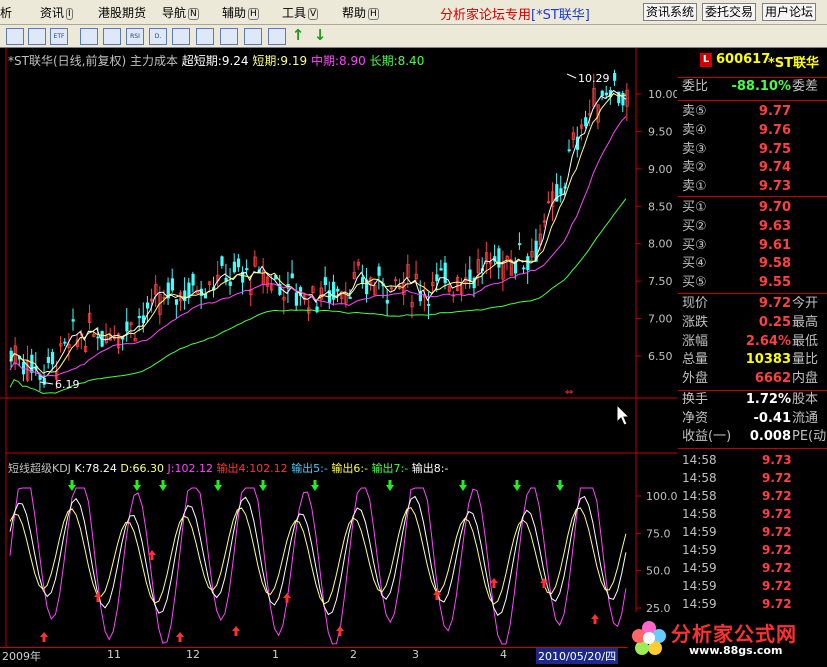 Image resolution: width=827 pixels, height=667 pixels. Describe the element at coordinates (158, 36) in the screenshot. I see `d-icon: D.` at that location.